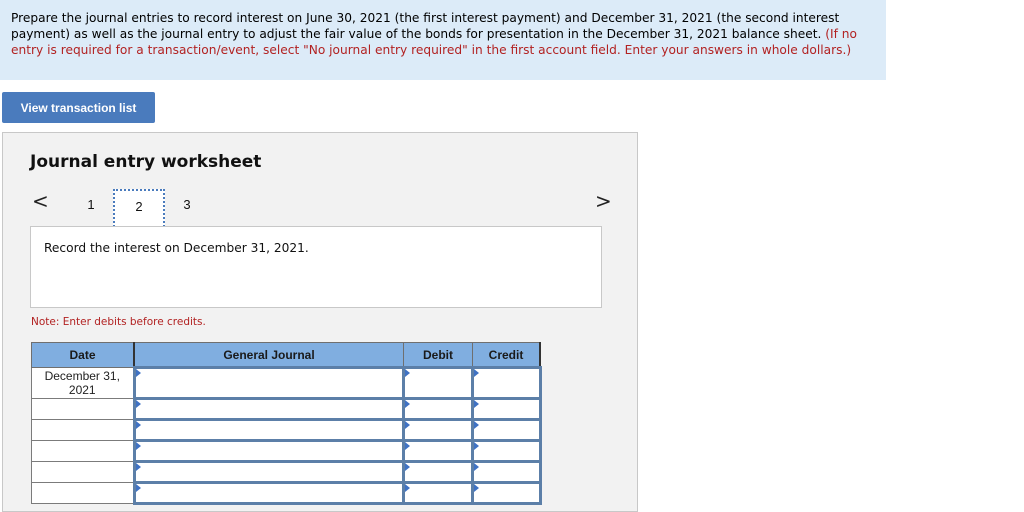  I want to click on chevron-left-icon: <, so click(40, 201).